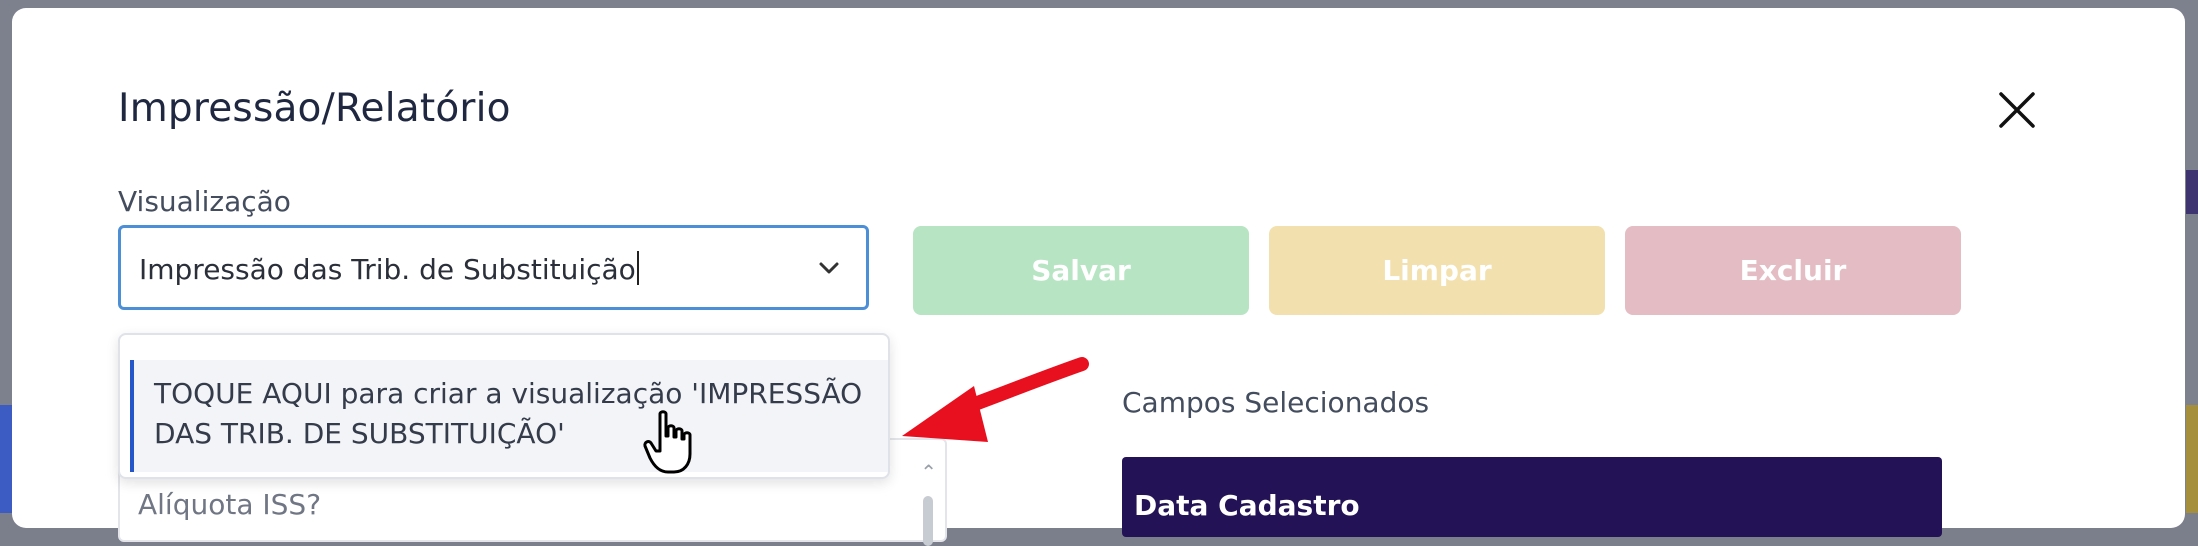  What do you see at coordinates (829, 269) in the screenshot?
I see `chevron-down-icon` at bounding box center [829, 269].